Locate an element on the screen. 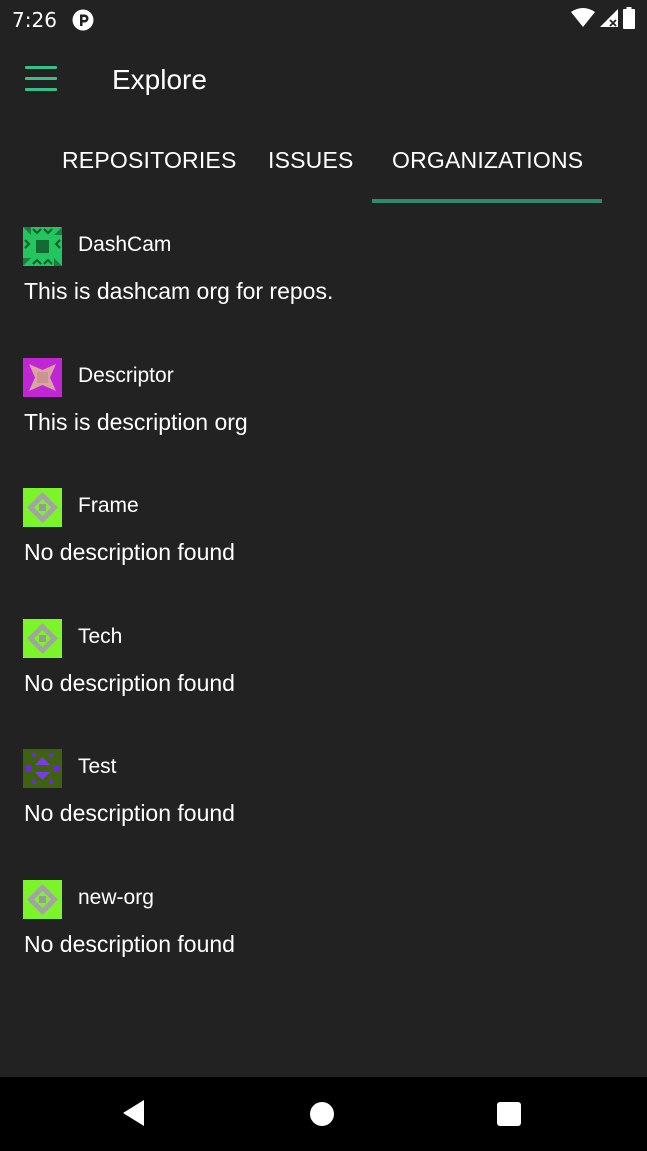 This screenshot has height=1151, width=647. list-item: Test No description found is located at coordinates (323, 809).